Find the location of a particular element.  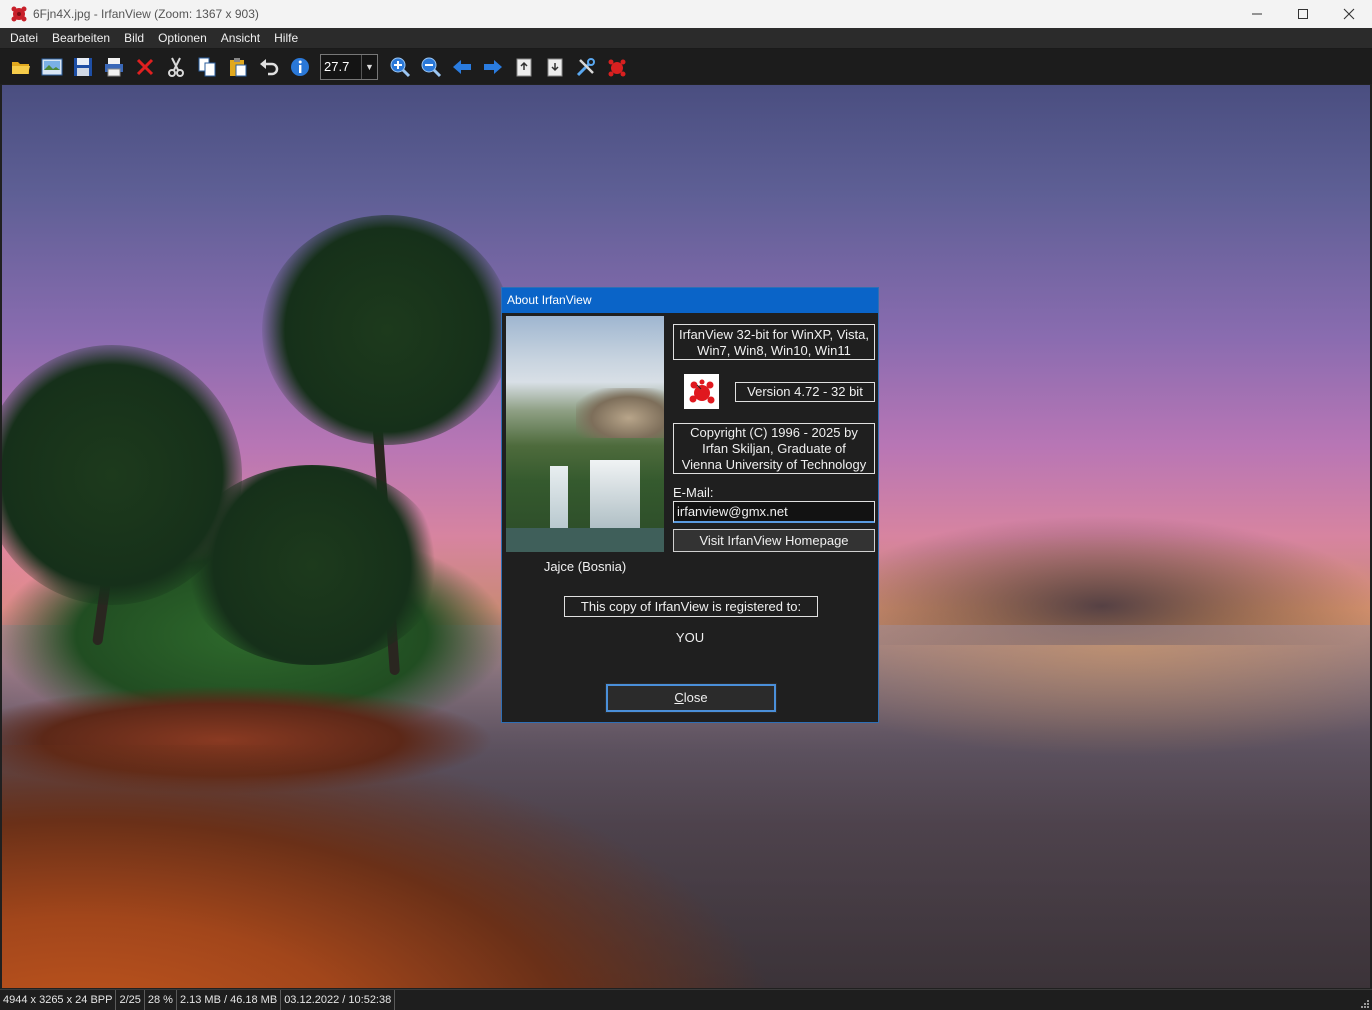

paste-icon is located at coordinates (237, 66).